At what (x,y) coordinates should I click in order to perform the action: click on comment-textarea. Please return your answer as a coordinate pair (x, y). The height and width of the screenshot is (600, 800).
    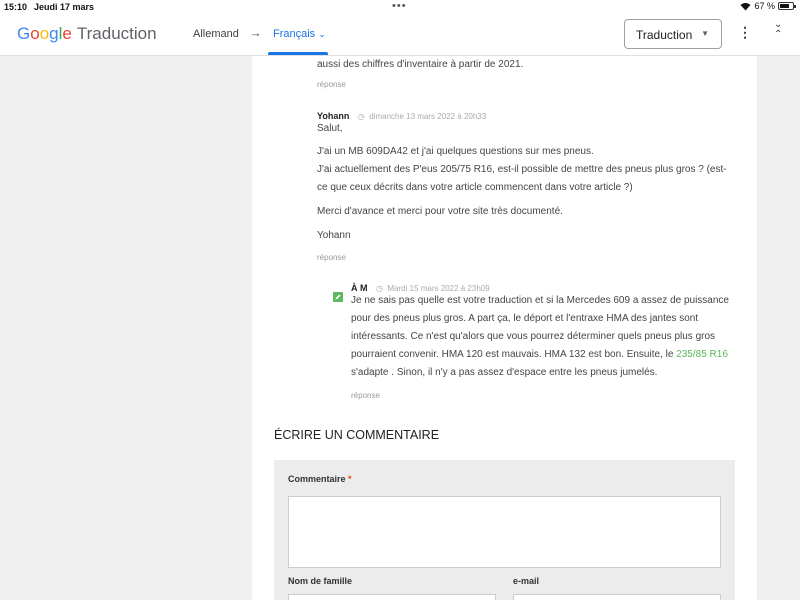
    Looking at the image, I should click on (504, 532).